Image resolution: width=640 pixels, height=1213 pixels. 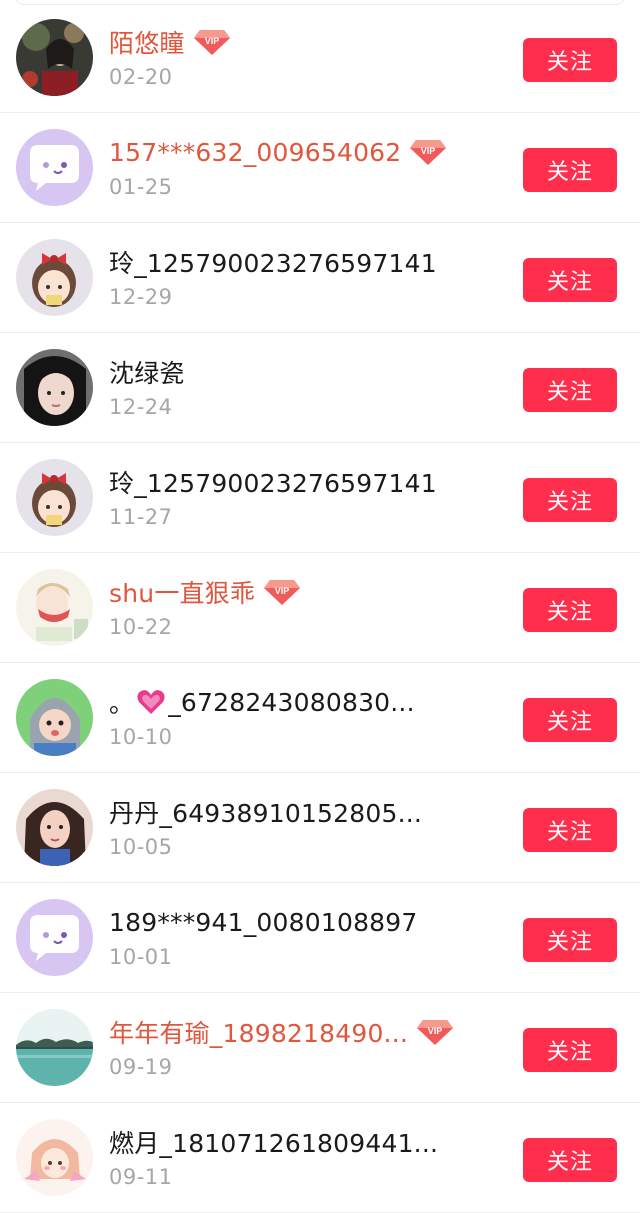 I want to click on follow-date: 09-19, so click(x=141, y=1067).